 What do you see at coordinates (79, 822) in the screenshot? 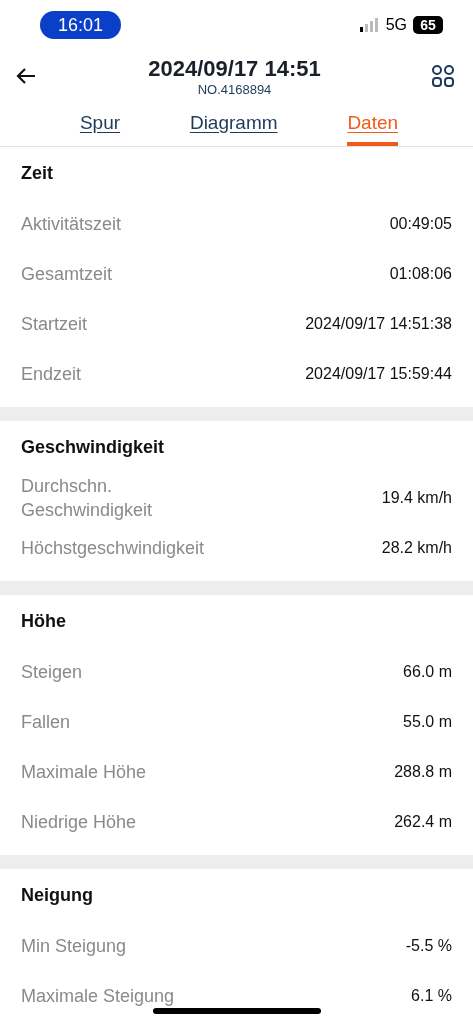
I see `stat-label: Niedrige Höhe` at bounding box center [79, 822].